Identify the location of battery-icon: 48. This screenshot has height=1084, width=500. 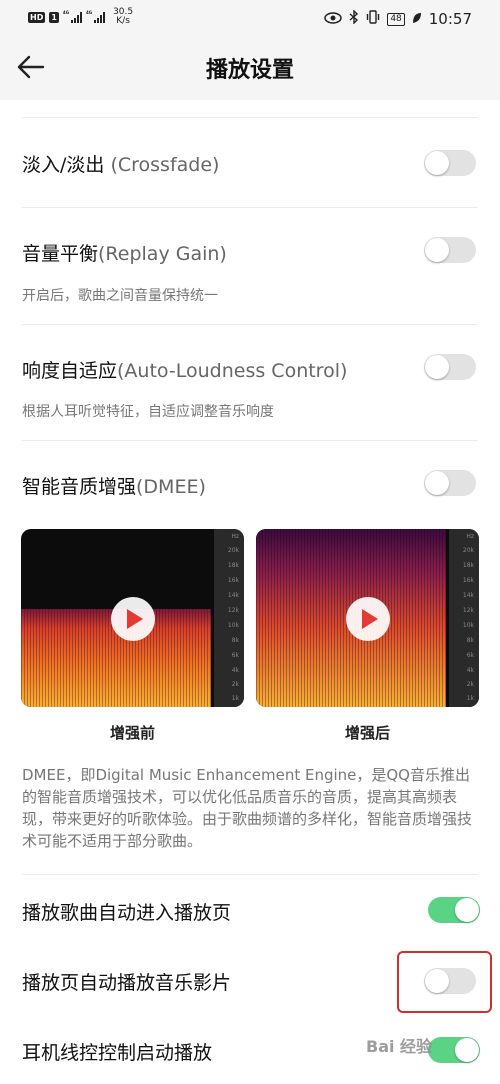
(396, 19).